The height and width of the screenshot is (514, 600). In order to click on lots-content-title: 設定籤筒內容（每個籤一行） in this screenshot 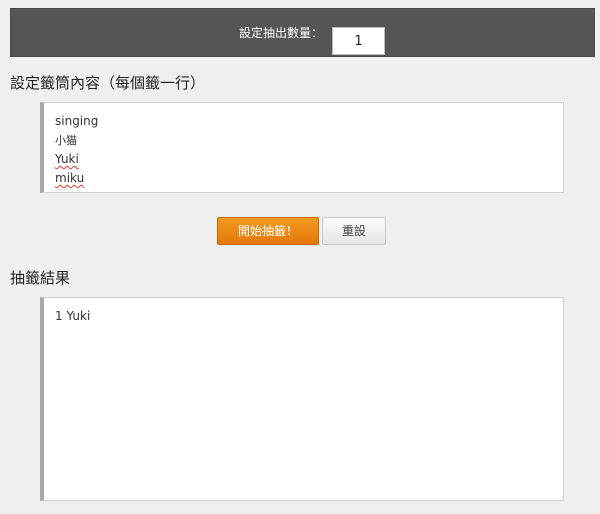, I will do `click(108, 83)`.